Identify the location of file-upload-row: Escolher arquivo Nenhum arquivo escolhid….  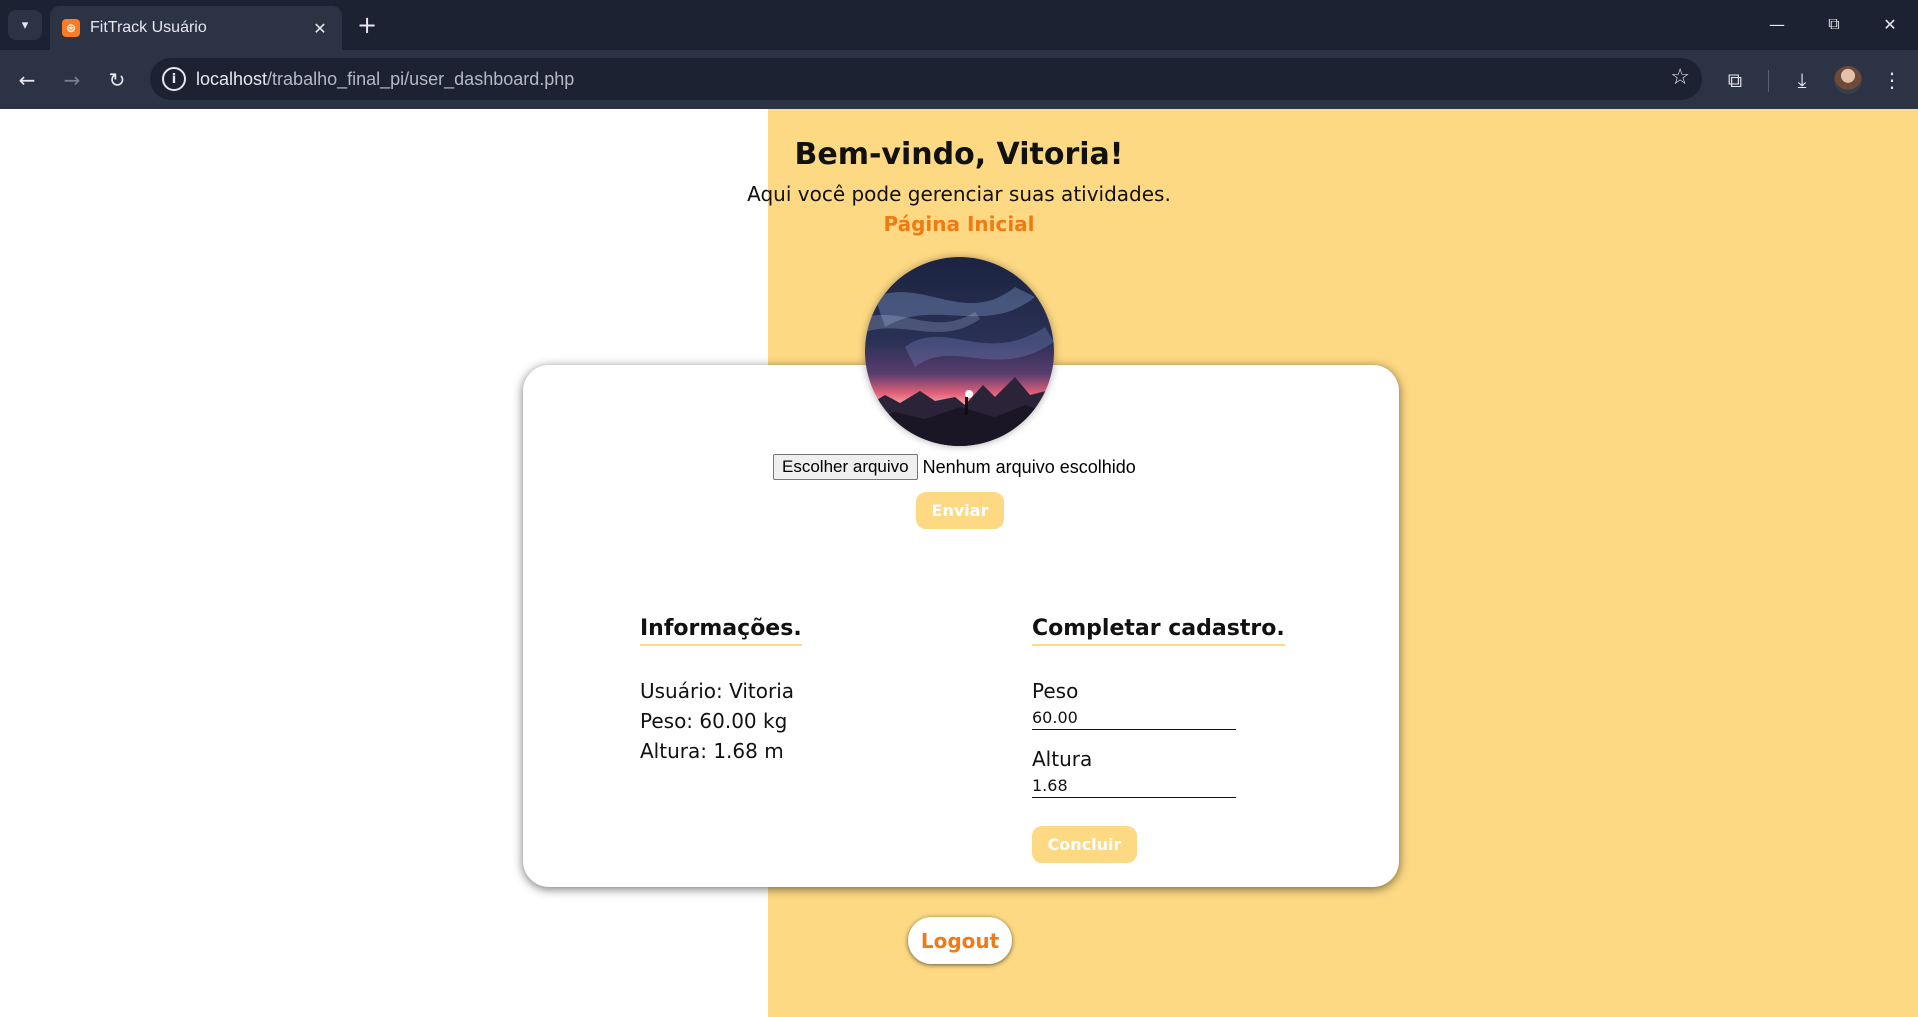
(954, 467).